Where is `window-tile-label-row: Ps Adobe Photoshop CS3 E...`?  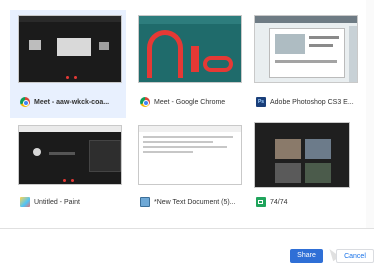 window-tile-label-row: Ps Adobe Photoshop CS3 E... is located at coordinates (311, 102).